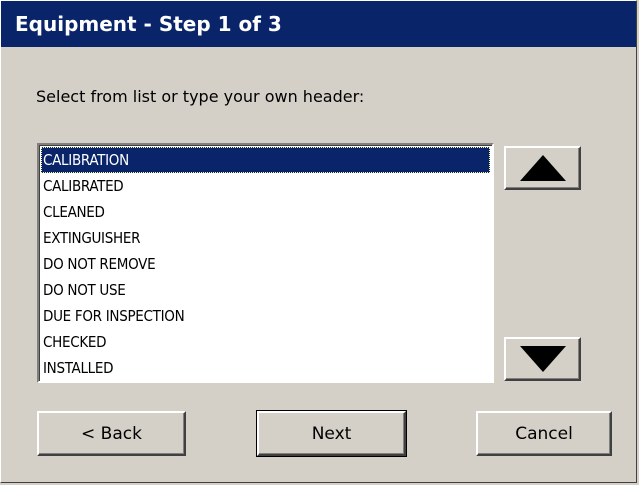 This screenshot has width=639, height=485. What do you see at coordinates (544, 433) in the screenshot?
I see `cancel-button: Cancel` at bounding box center [544, 433].